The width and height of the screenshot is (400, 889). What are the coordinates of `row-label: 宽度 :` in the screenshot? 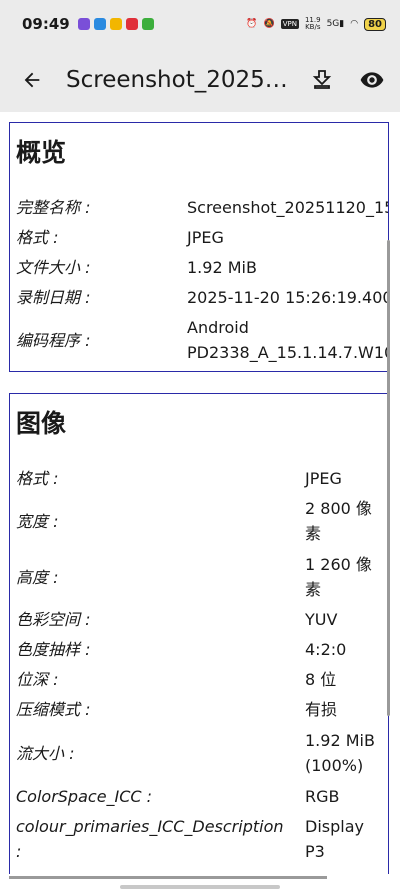 It's located at (37, 521).